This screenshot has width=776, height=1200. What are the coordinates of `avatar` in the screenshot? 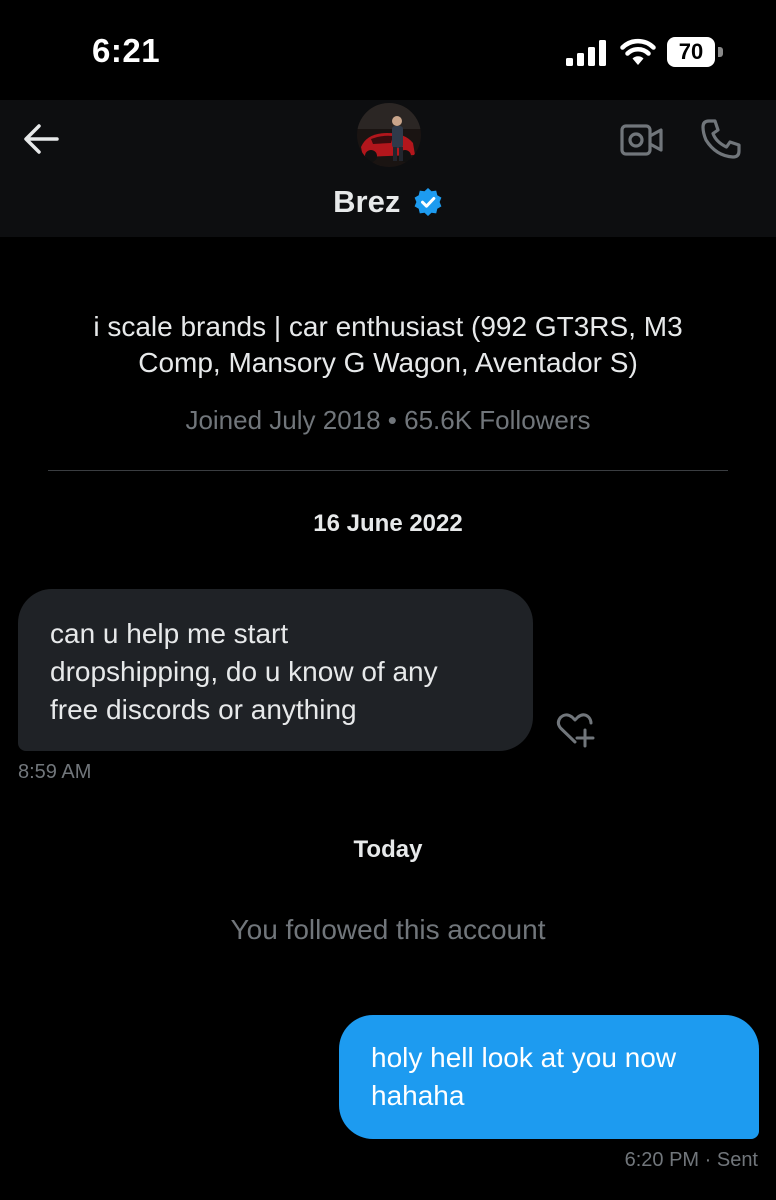 It's located at (389, 135).